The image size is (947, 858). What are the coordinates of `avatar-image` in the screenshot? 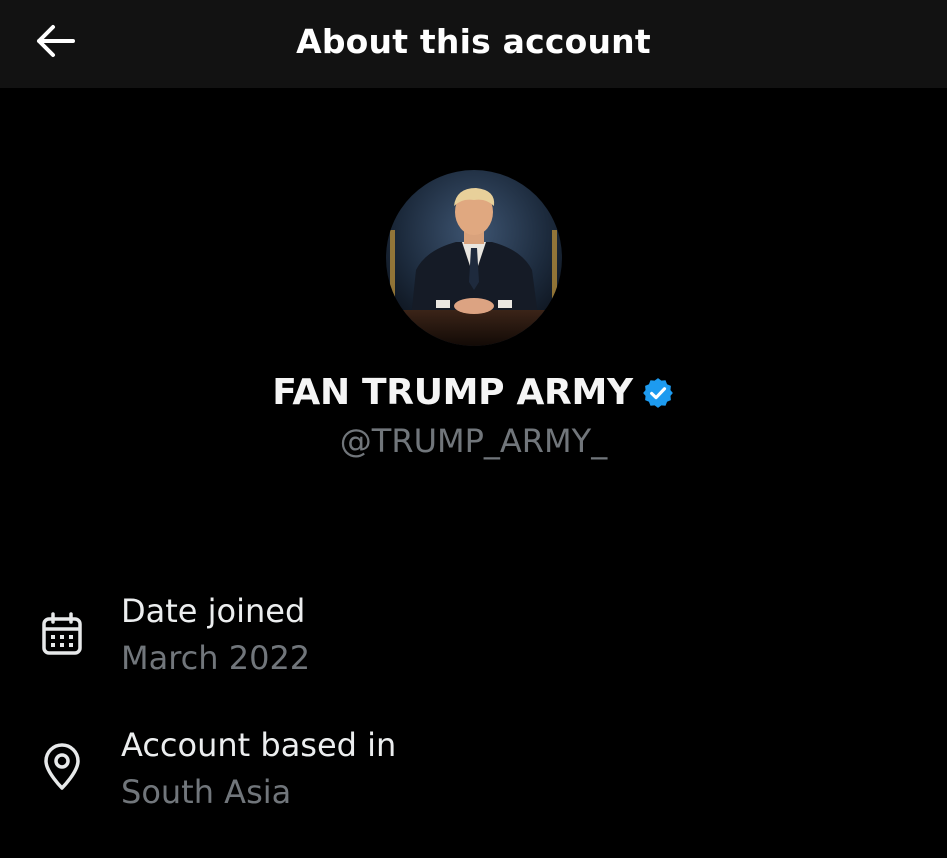 It's located at (474, 258).